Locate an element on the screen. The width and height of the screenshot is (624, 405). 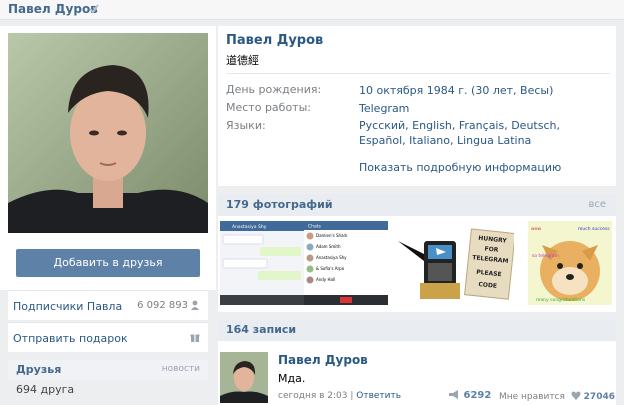
show-more-info-link: Показать подробную информацию is located at coordinates (460, 167).